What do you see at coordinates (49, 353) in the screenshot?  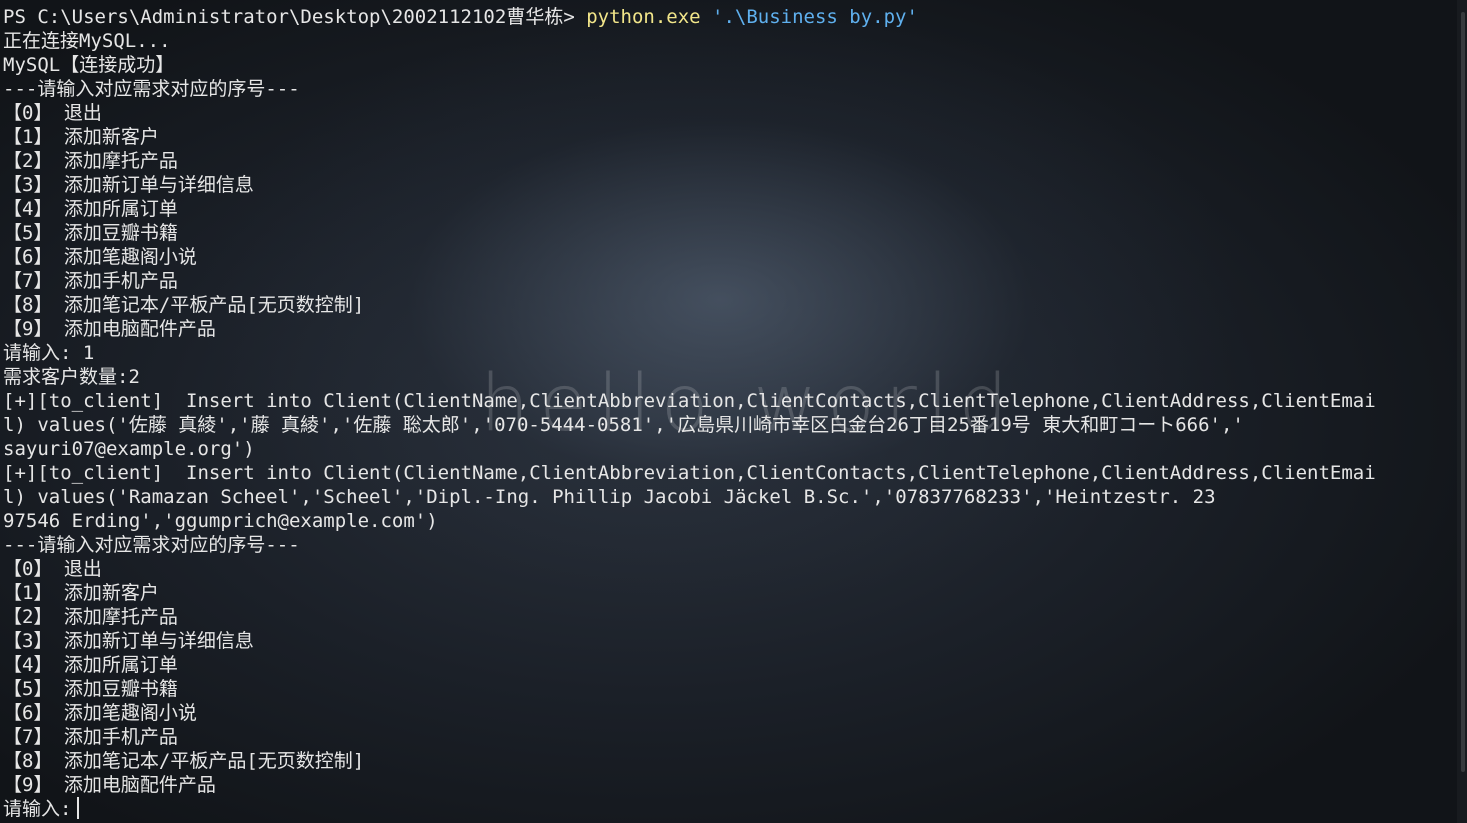 I see `output-line: 请输入: 1` at bounding box center [49, 353].